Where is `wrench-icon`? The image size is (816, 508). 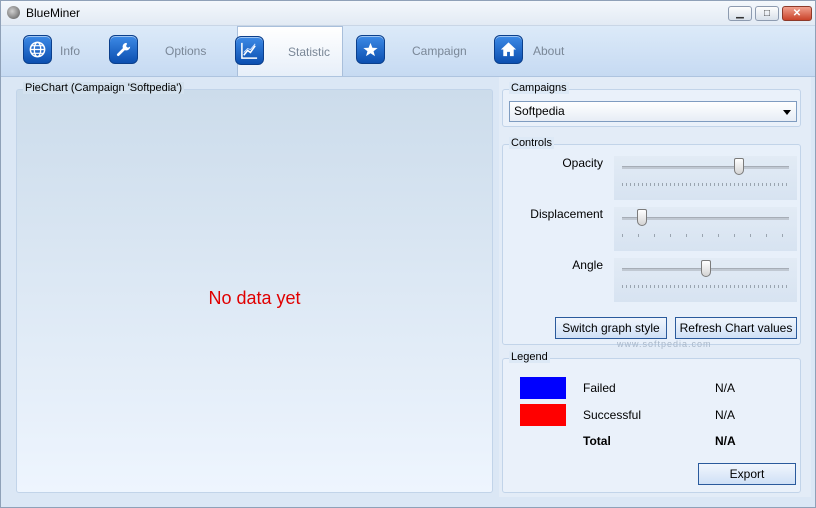
wrench-icon is located at coordinates (123, 49).